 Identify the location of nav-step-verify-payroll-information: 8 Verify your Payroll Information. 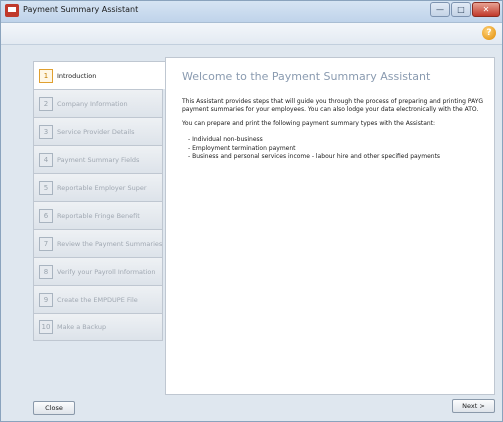
(98, 271).